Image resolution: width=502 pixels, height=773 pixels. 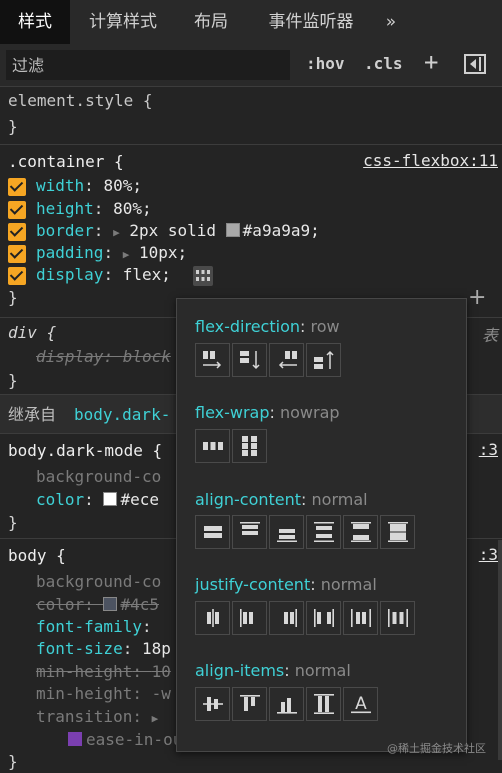 What do you see at coordinates (323, 532) in the screenshot?
I see `align-content-space-around-icon` at bounding box center [323, 532].